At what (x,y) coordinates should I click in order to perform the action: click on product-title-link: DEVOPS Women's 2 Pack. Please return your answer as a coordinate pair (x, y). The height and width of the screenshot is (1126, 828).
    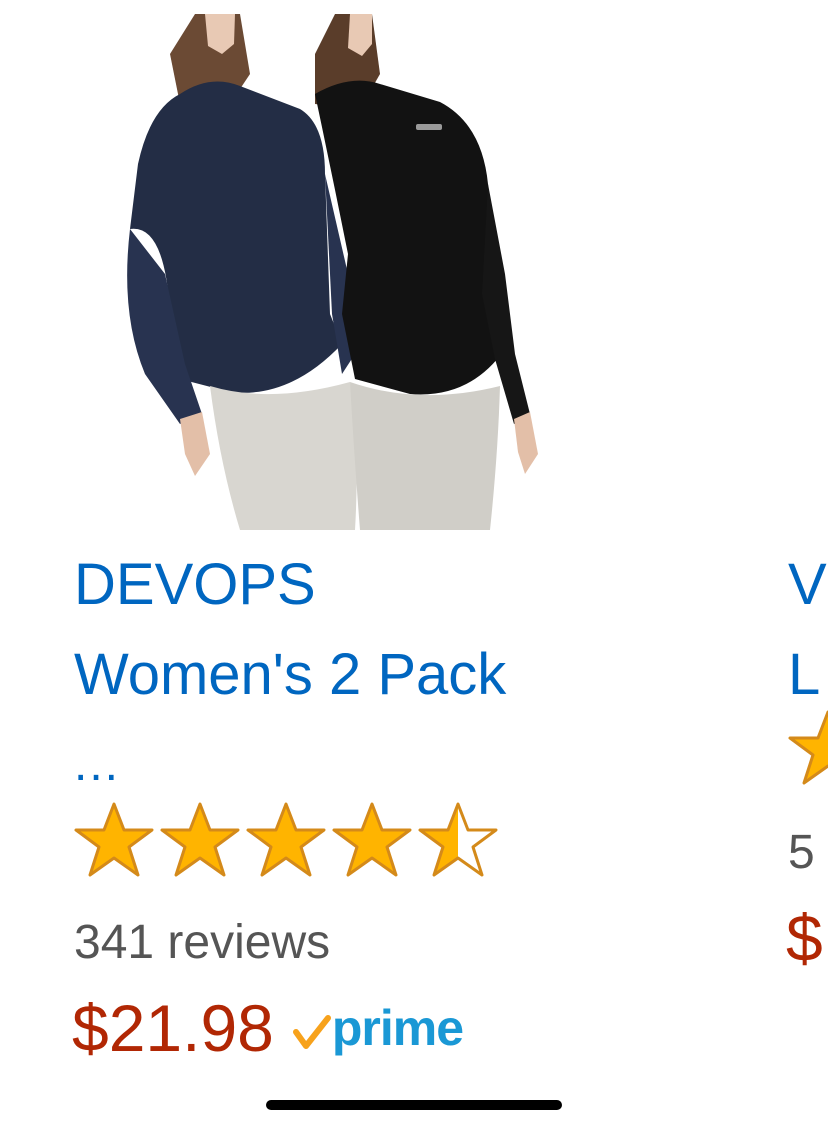
    Looking at the image, I should click on (354, 630).